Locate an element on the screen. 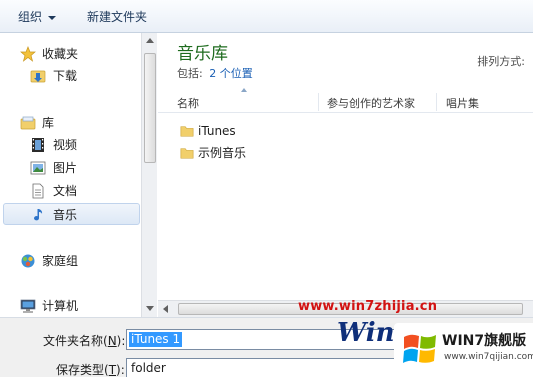 Image resolution: width=533 pixels, height=377 pixels. column-header-name: 名称 is located at coordinates (188, 103).